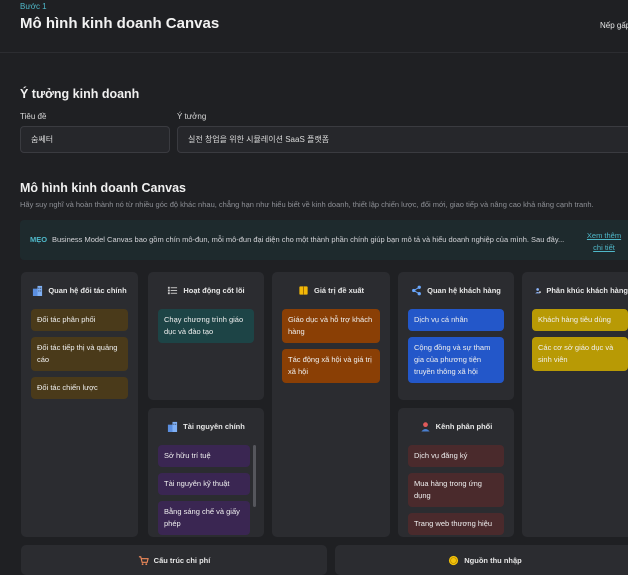 This screenshot has height=575, width=628. I want to click on tip-tag: MẸO, so click(39, 239).